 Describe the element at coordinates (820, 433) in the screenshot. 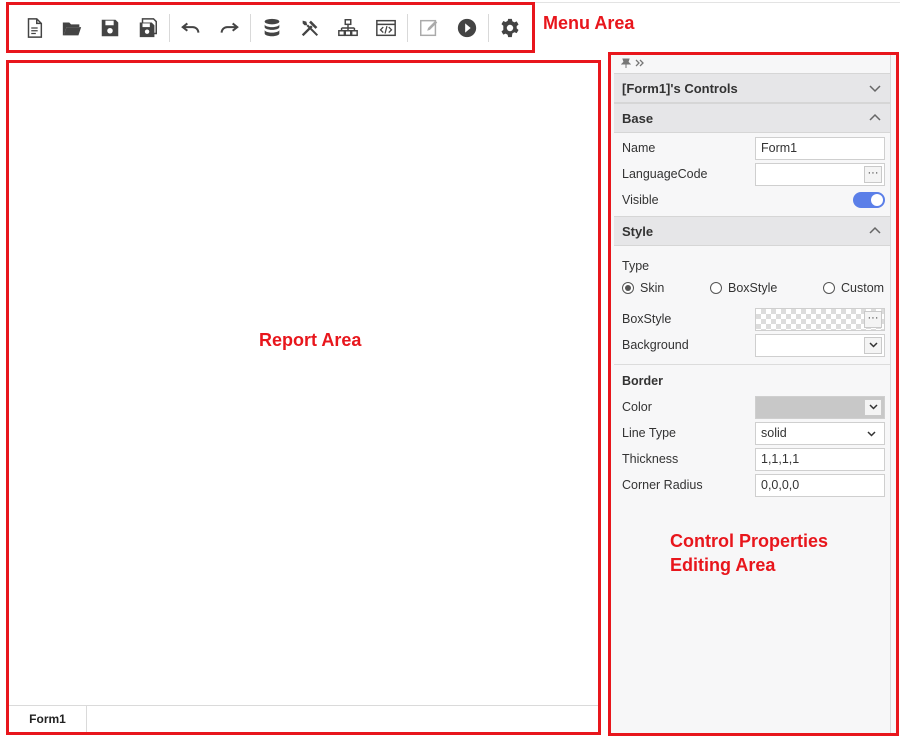

I see `linetype-select: solid` at that location.